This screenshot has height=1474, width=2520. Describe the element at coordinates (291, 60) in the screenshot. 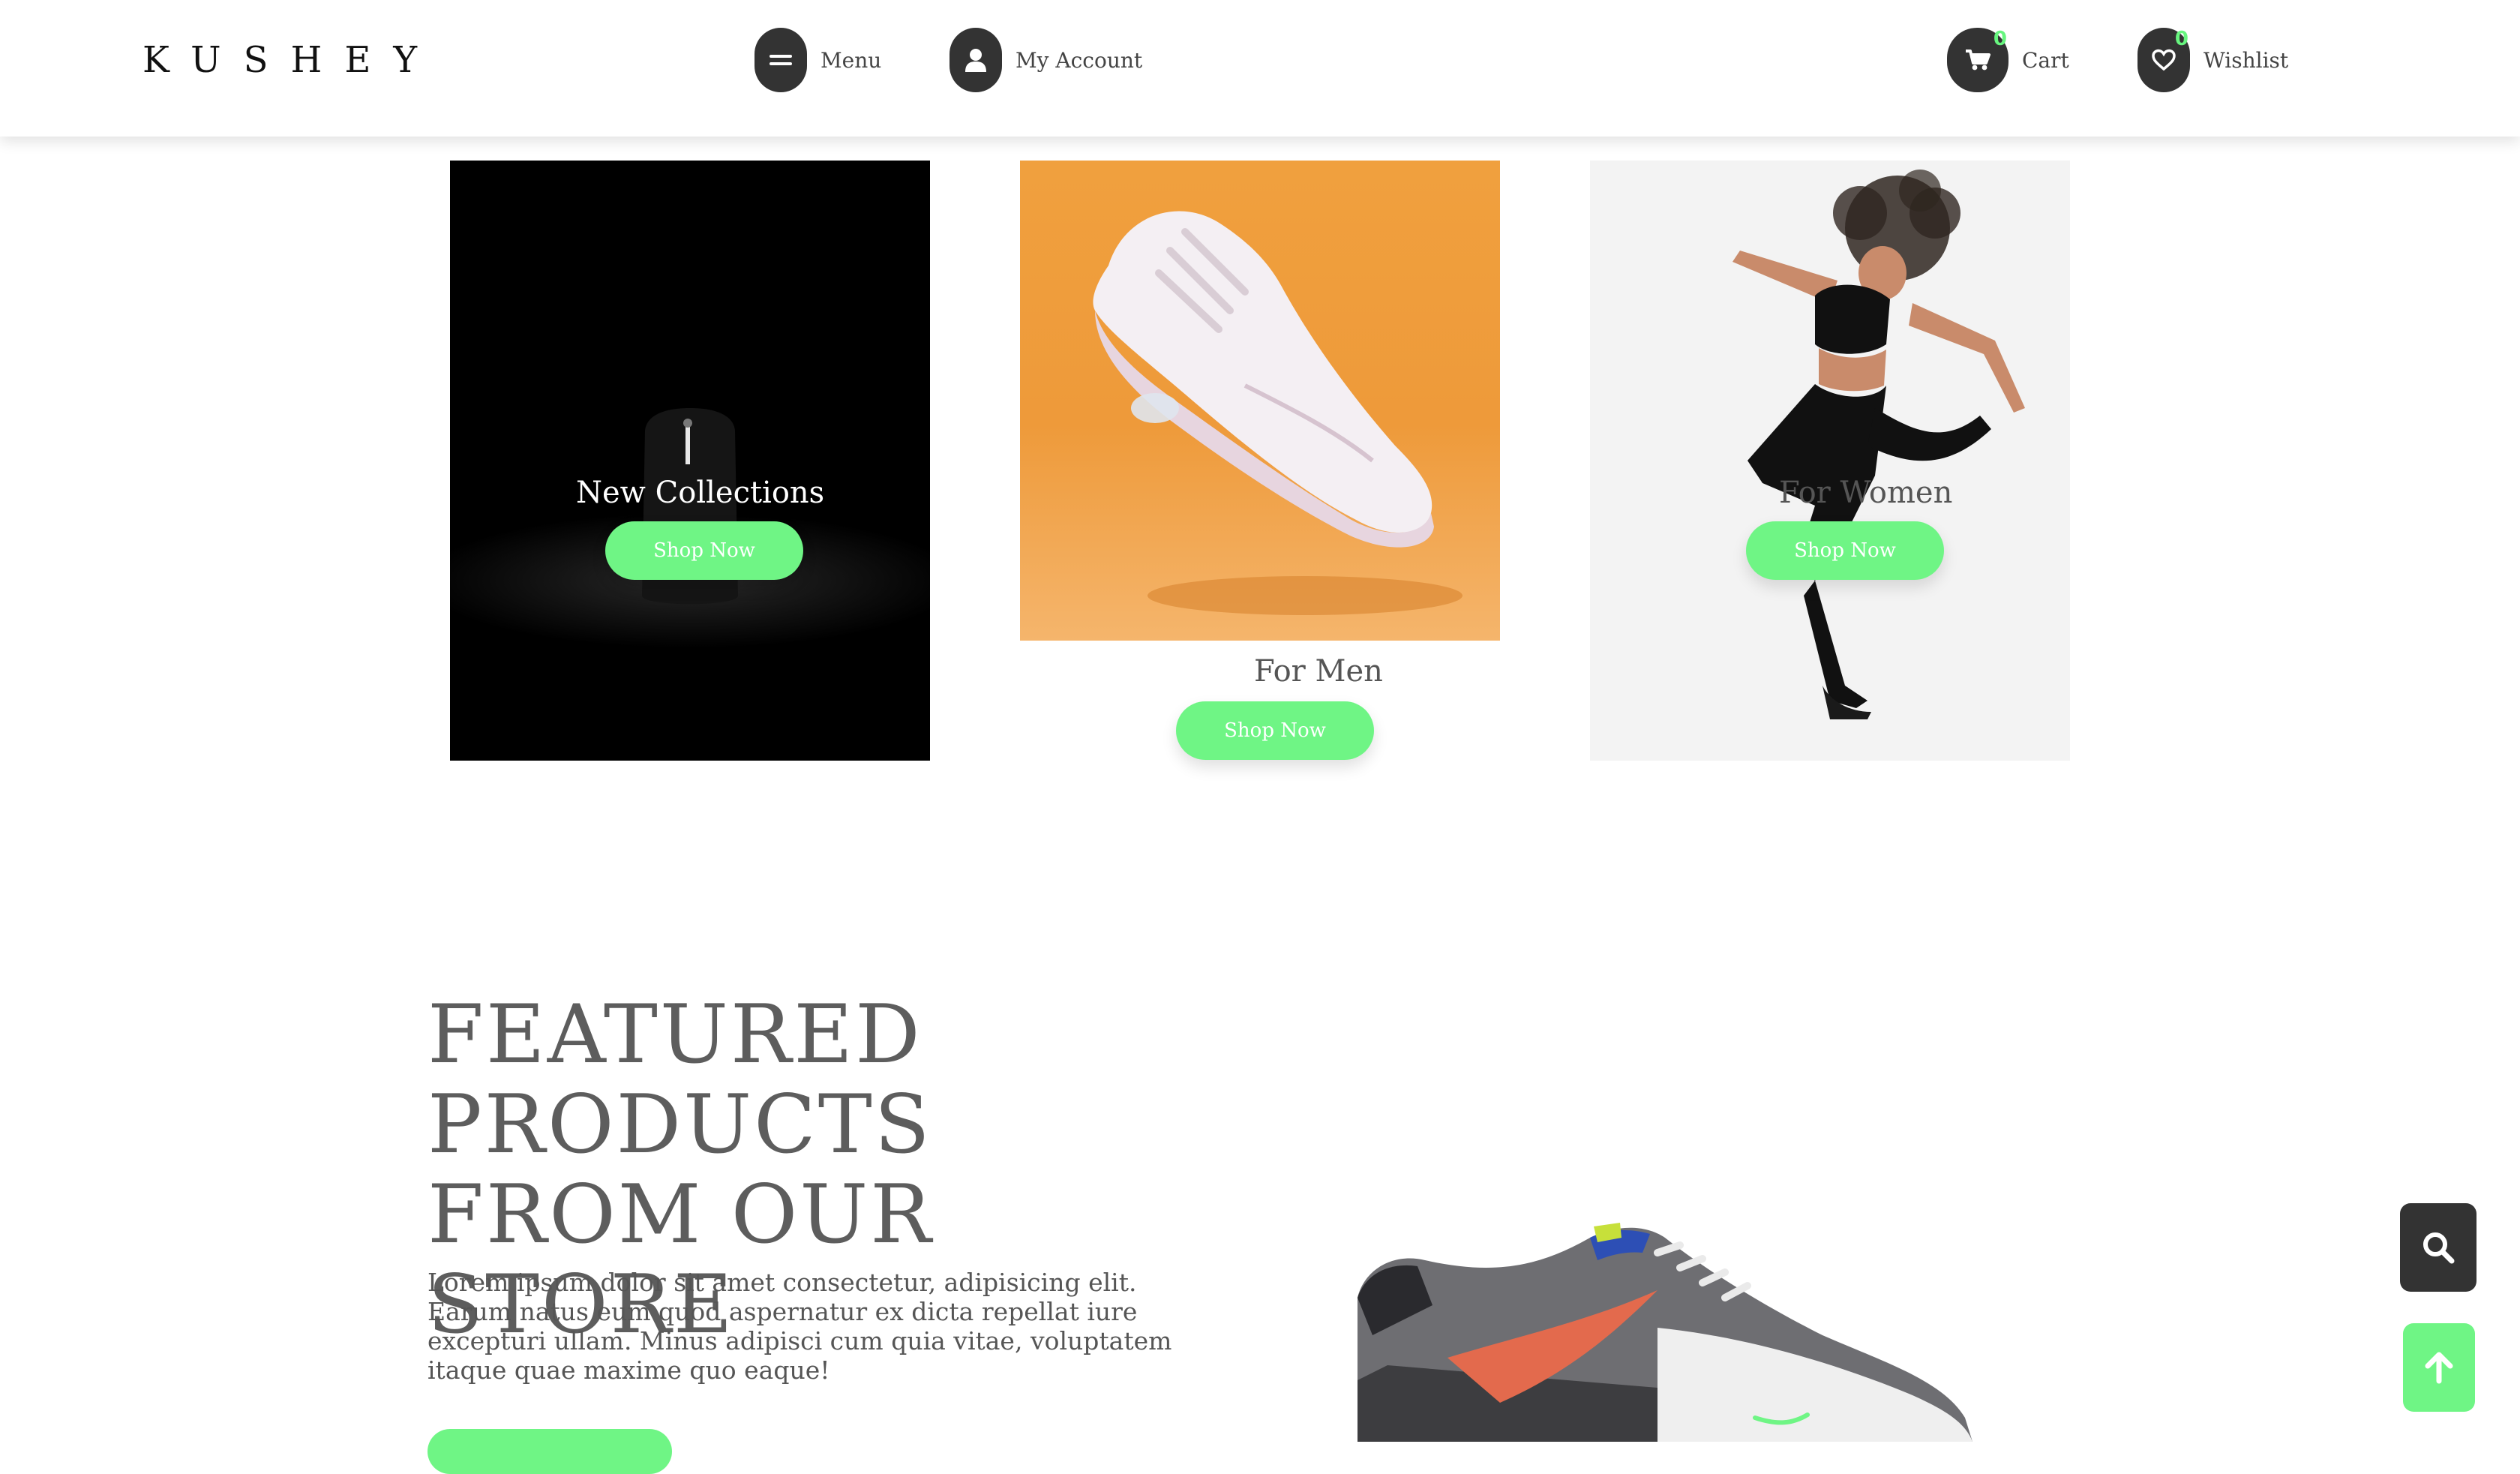

I see `brand-logo: KUSHEY` at that location.